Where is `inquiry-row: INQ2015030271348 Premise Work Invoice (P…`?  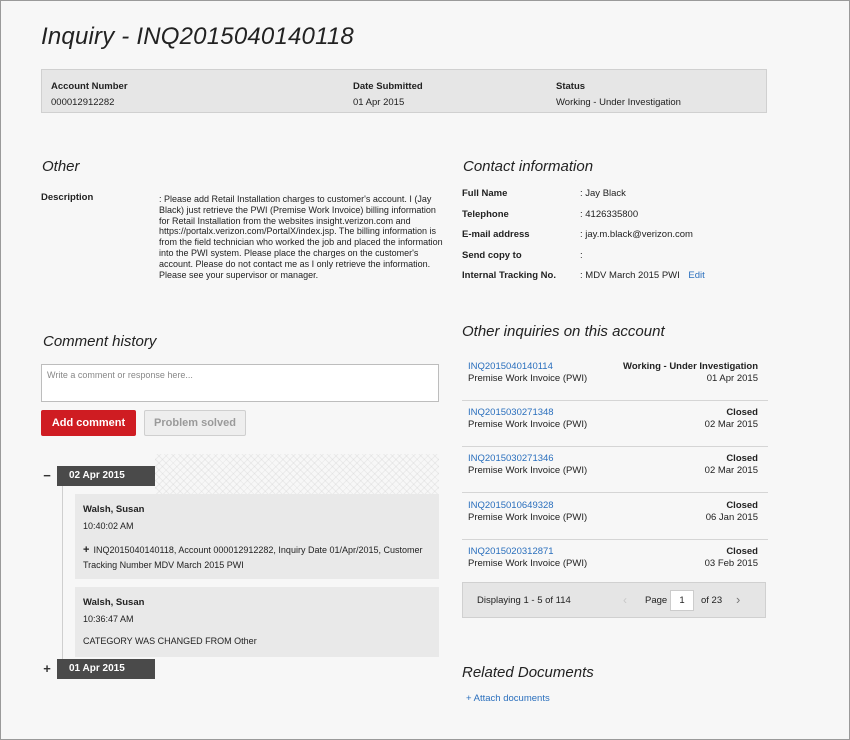 inquiry-row: INQ2015030271348 Premise Work Invoice (P… is located at coordinates (615, 423).